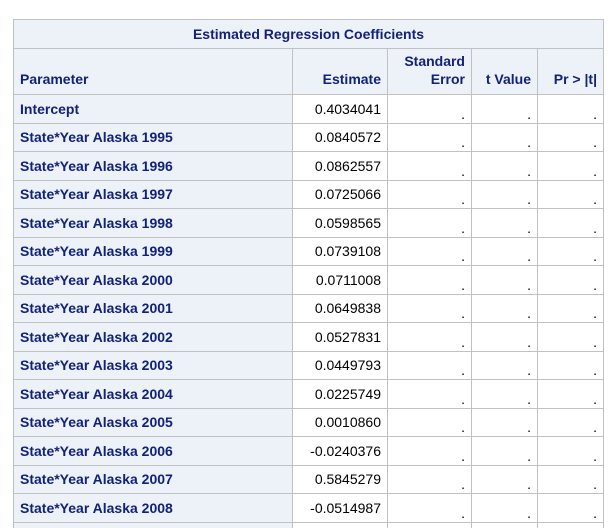 This screenshot has height=528, width=615. I want to click on table-row: State*Year Alaska 2005 0.0010860 . . ., so click(308, 422).